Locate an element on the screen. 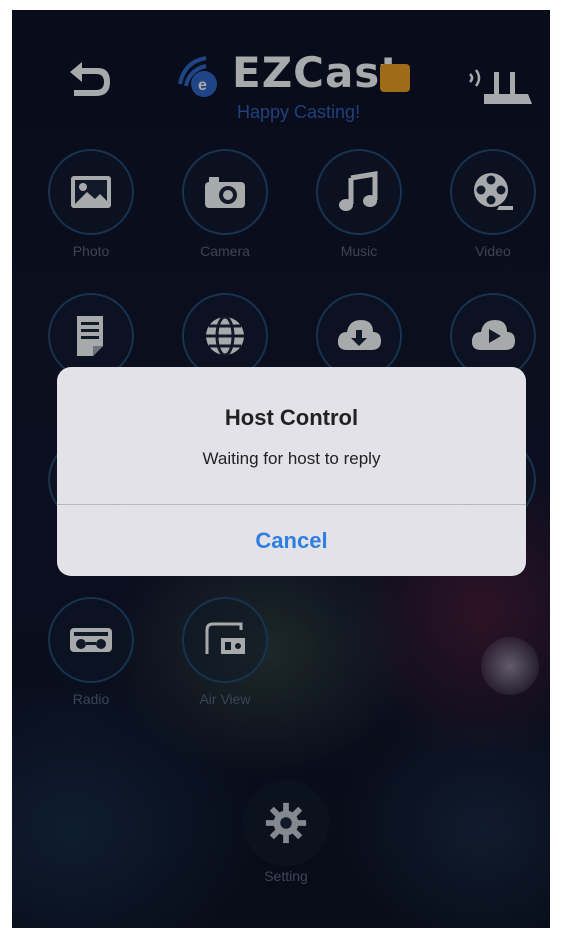  dialog-message: Waiting for host to reply is located at coordinates (291, 458).